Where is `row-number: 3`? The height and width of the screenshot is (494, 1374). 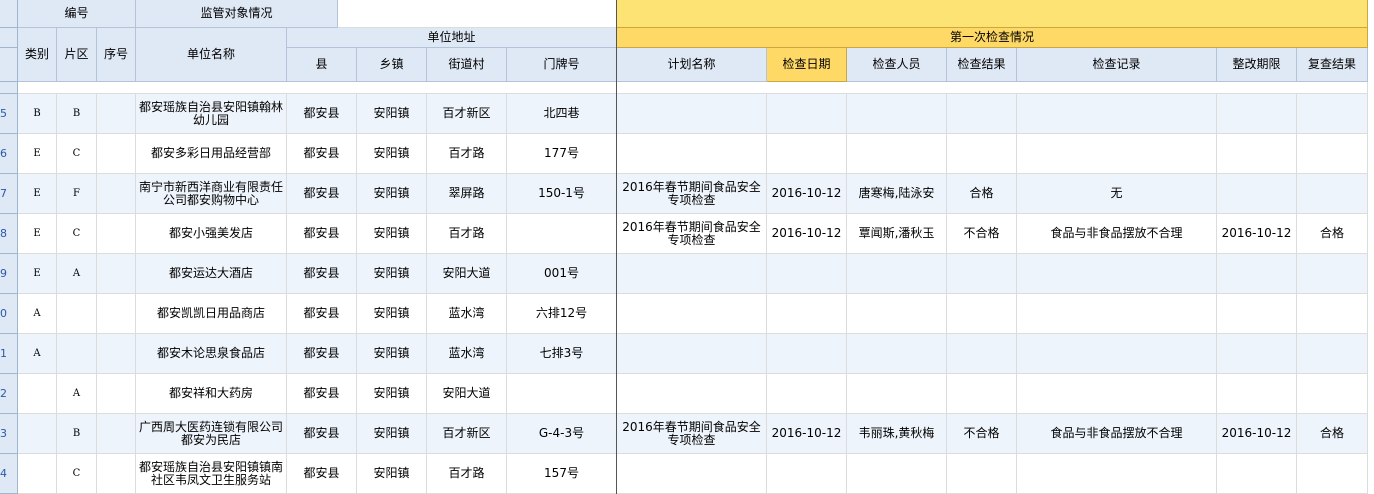
row-number: 3 is located at coordinates (9, 434).